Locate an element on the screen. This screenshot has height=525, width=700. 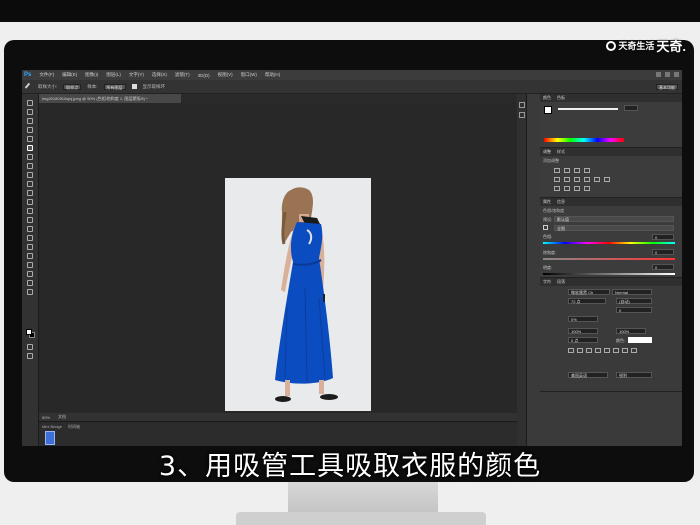
eraser-tool-icon is located at coordinates (30, 193).